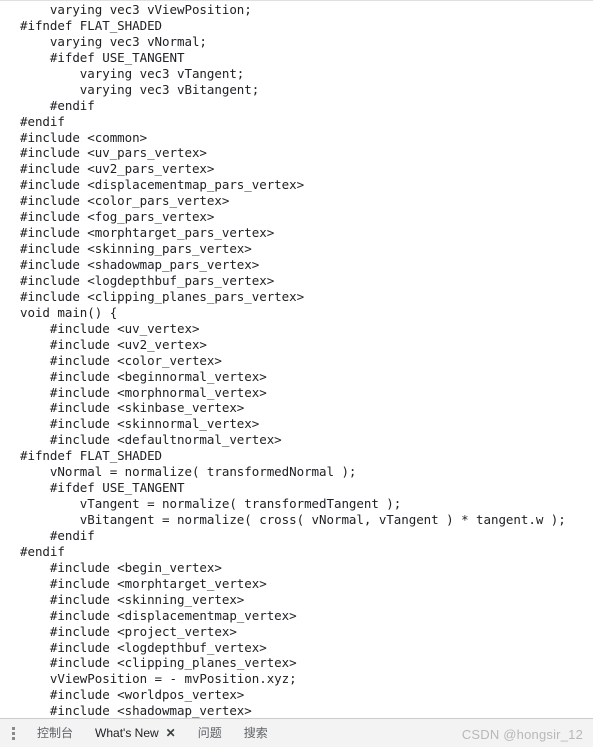  Describe the element at coordinates (128, 631) in the screenshot. I see `code-line: #include <project_vertex>` at that location.